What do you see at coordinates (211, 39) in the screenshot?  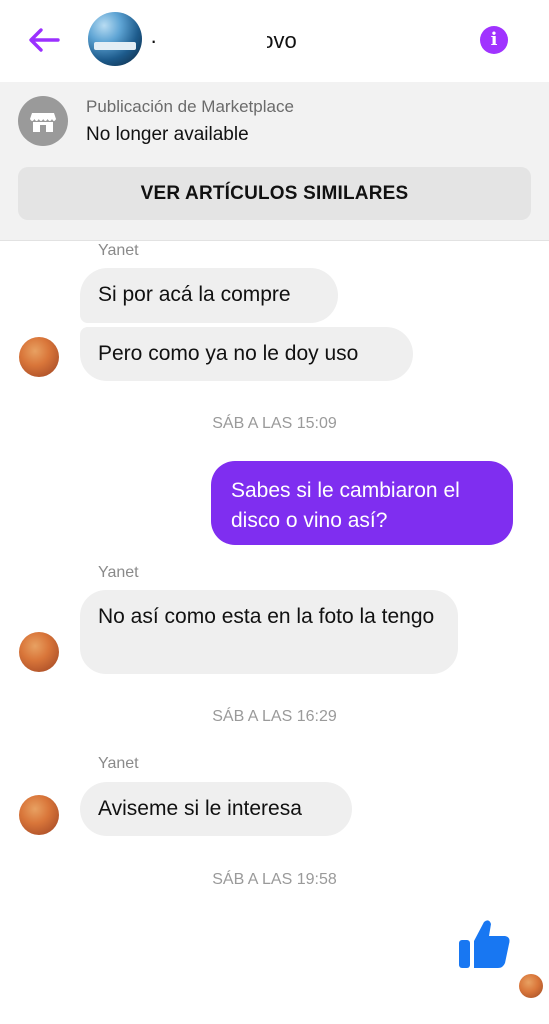 I see `redacted-name` at bounding box center [211, 39].